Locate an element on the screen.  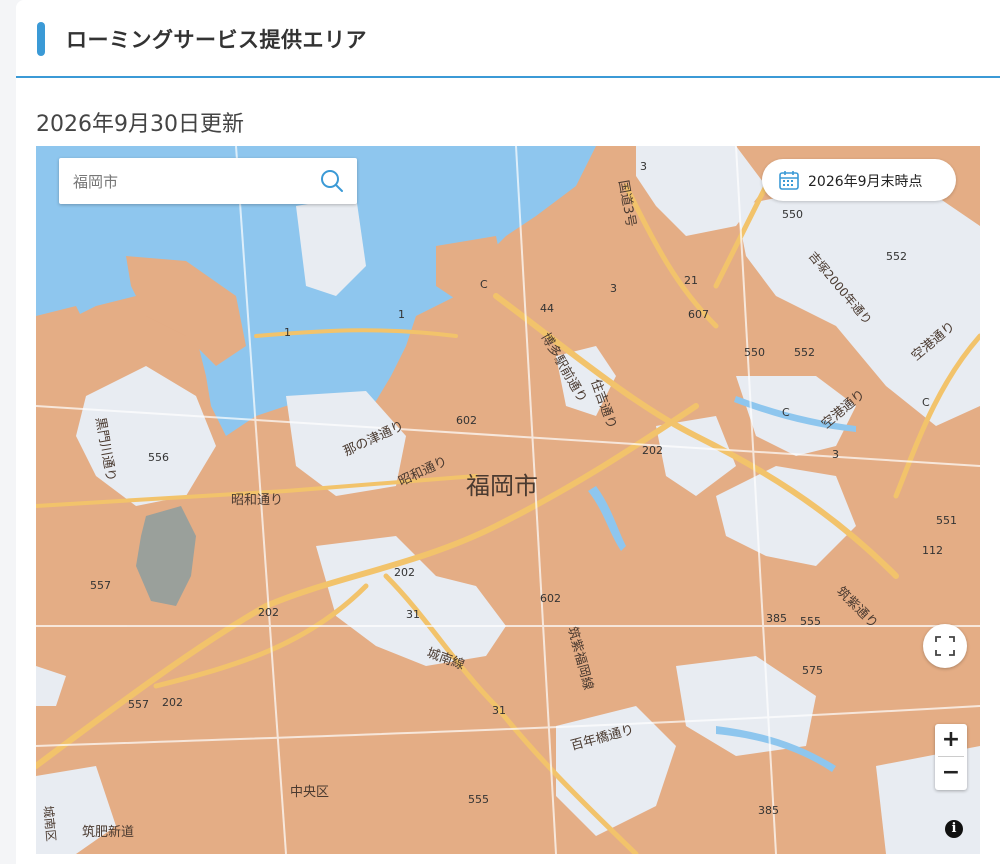
card-header: ローミングサービス提供エリア is located at coordinates (508, 39).